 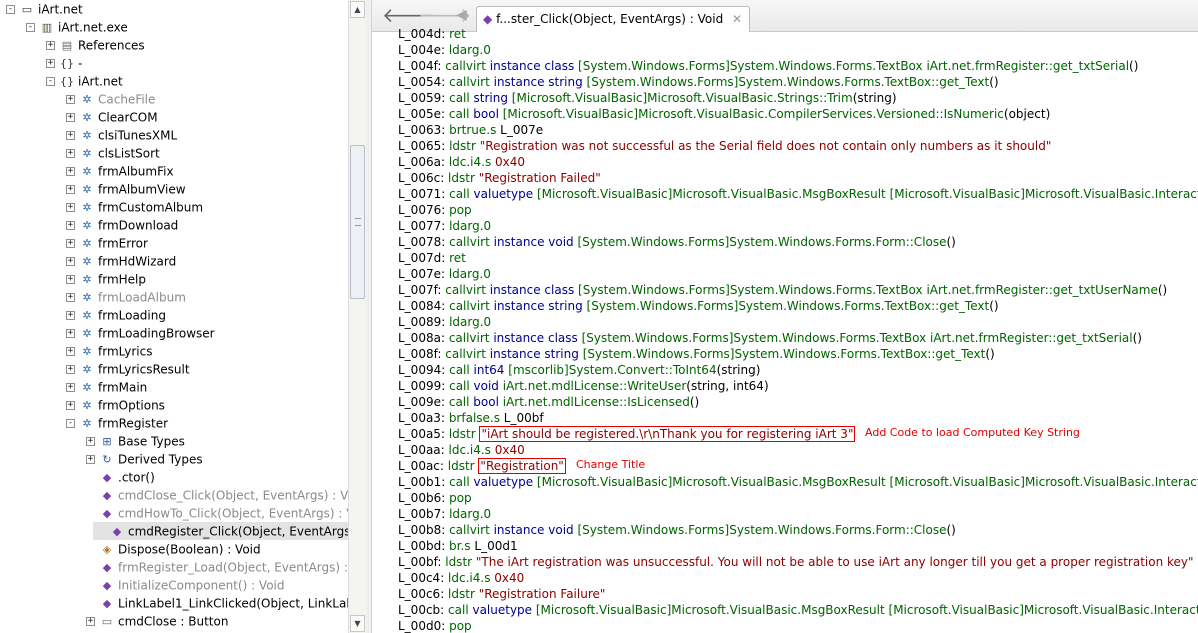 I want to click on il-line: L_0076: pop, so click(x=435, y=210).